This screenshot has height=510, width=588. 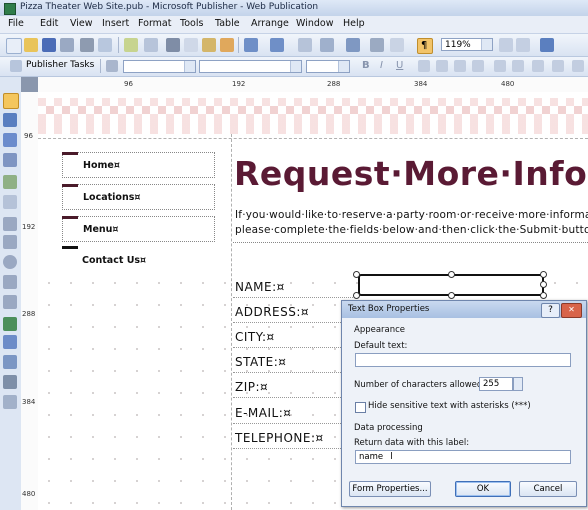 I want to click on hyperlink-icon, so click(x=353, y=45).